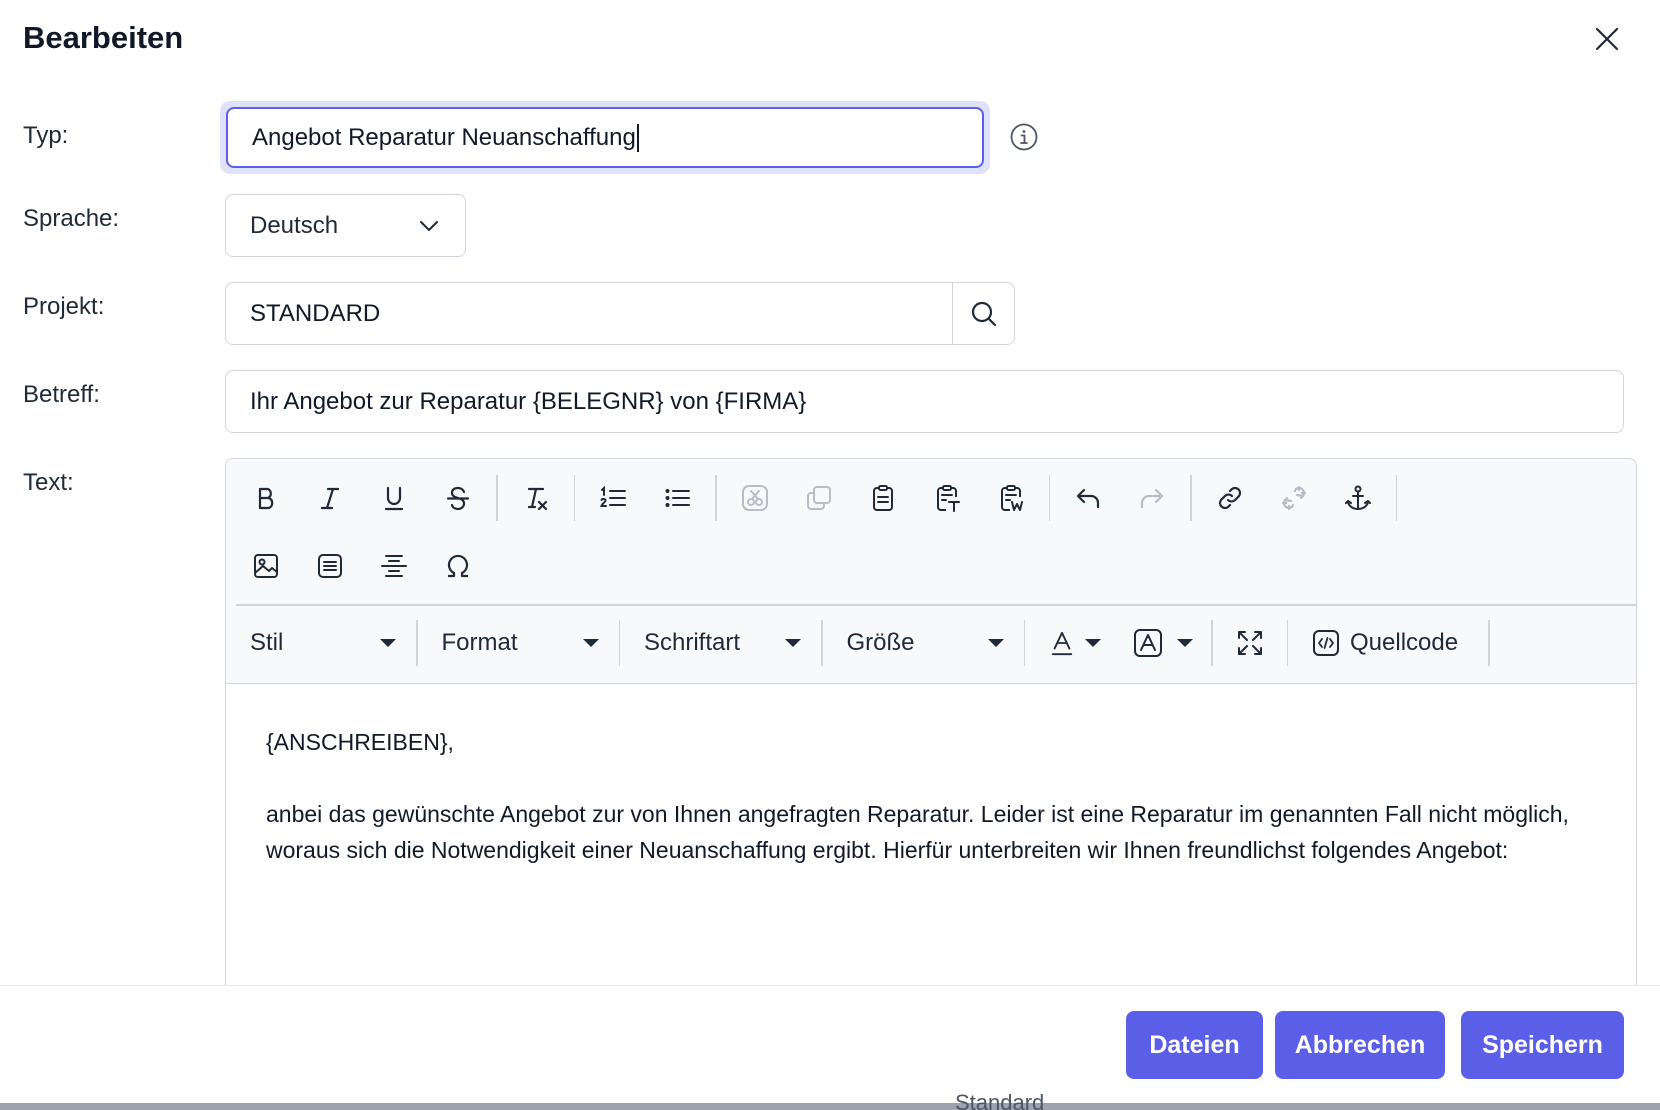 Image resolution: width=1660 pixels, height=1110 pixels. I want to click on anchor-button, so click(1358, 498).